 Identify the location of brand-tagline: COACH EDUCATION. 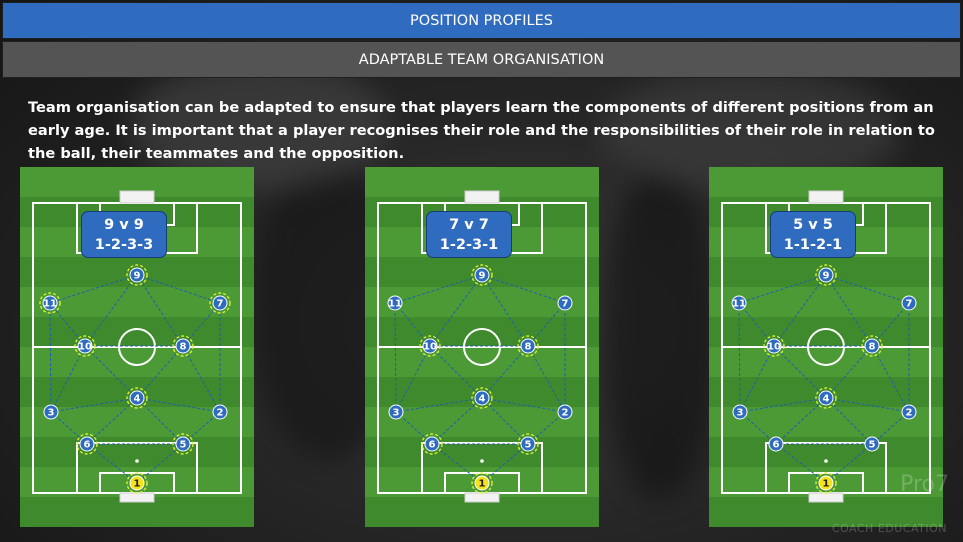
(889, 528).